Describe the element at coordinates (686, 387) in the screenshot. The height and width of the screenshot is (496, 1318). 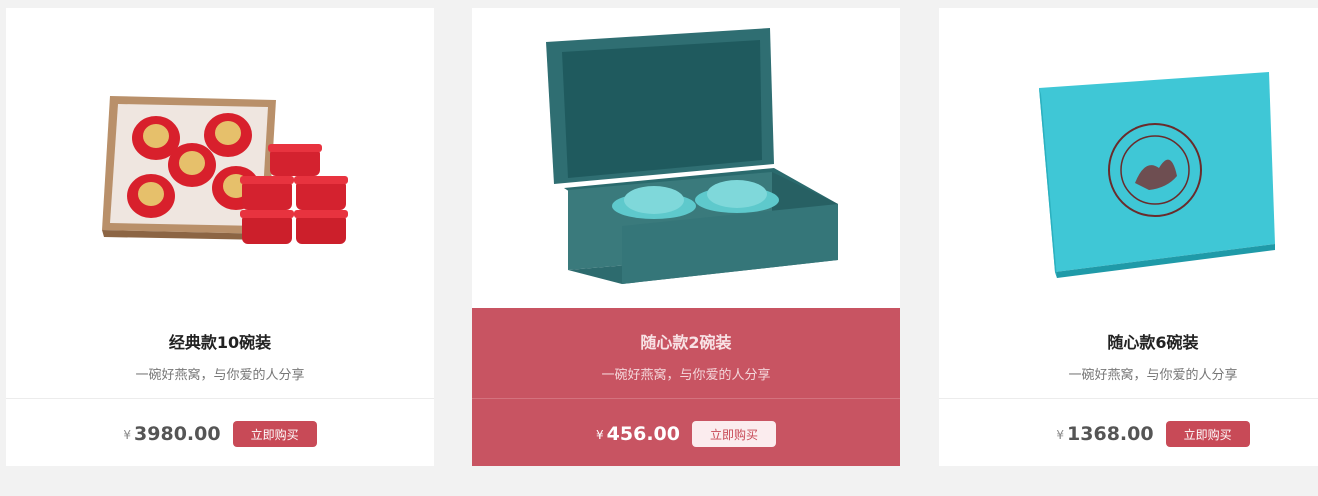
I see `product-info: 随心款2碗装 一碗好燕窝，与你爱的人分享 ¥ 456.00 立即购买` at that location.